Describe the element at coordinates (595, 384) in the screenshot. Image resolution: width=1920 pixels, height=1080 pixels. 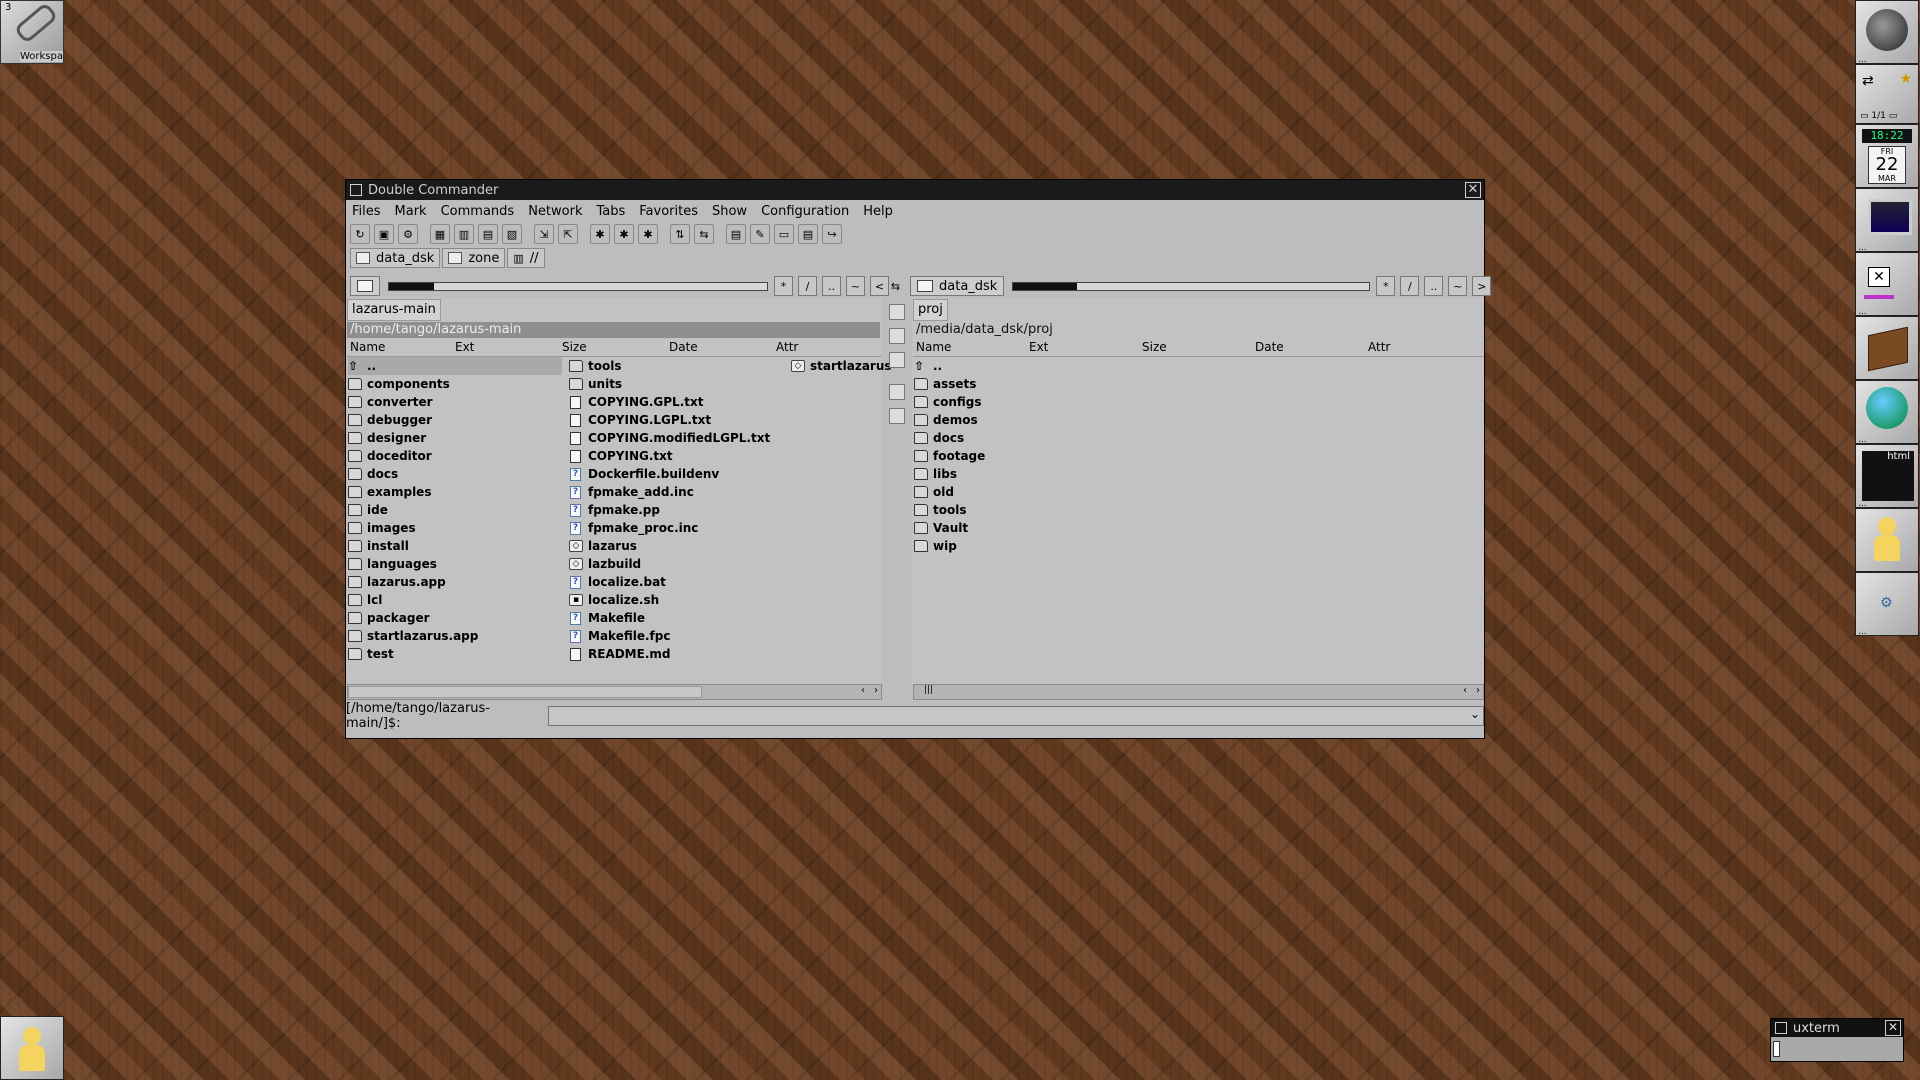
I see `list-item: units` at that location.